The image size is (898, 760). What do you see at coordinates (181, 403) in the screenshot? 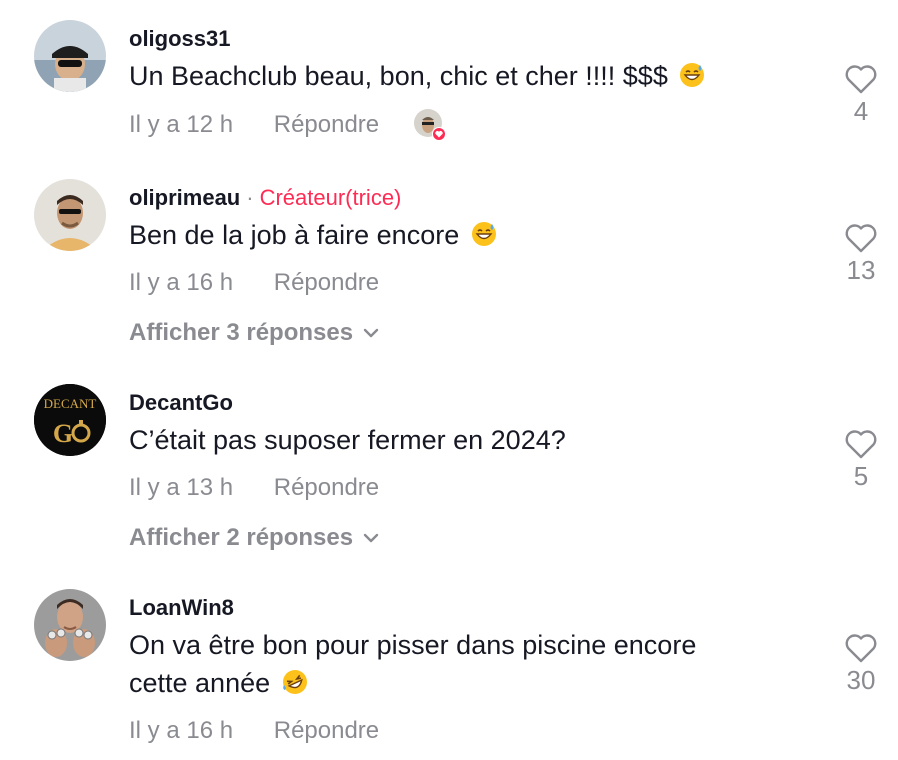
I see `comment-username: DecantGo` at bounding box center [181, 403].